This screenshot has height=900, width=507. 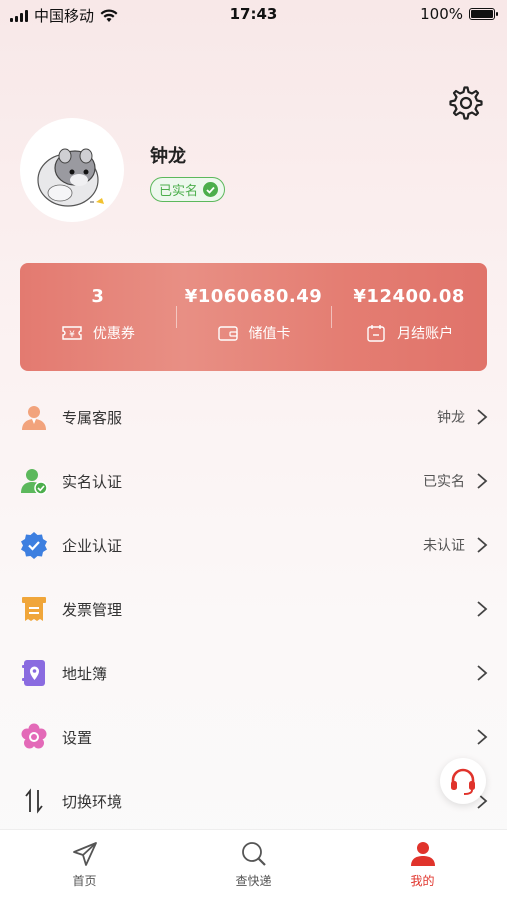 I want to click on menu-label: 切换环境, so click(x=92, y=801).